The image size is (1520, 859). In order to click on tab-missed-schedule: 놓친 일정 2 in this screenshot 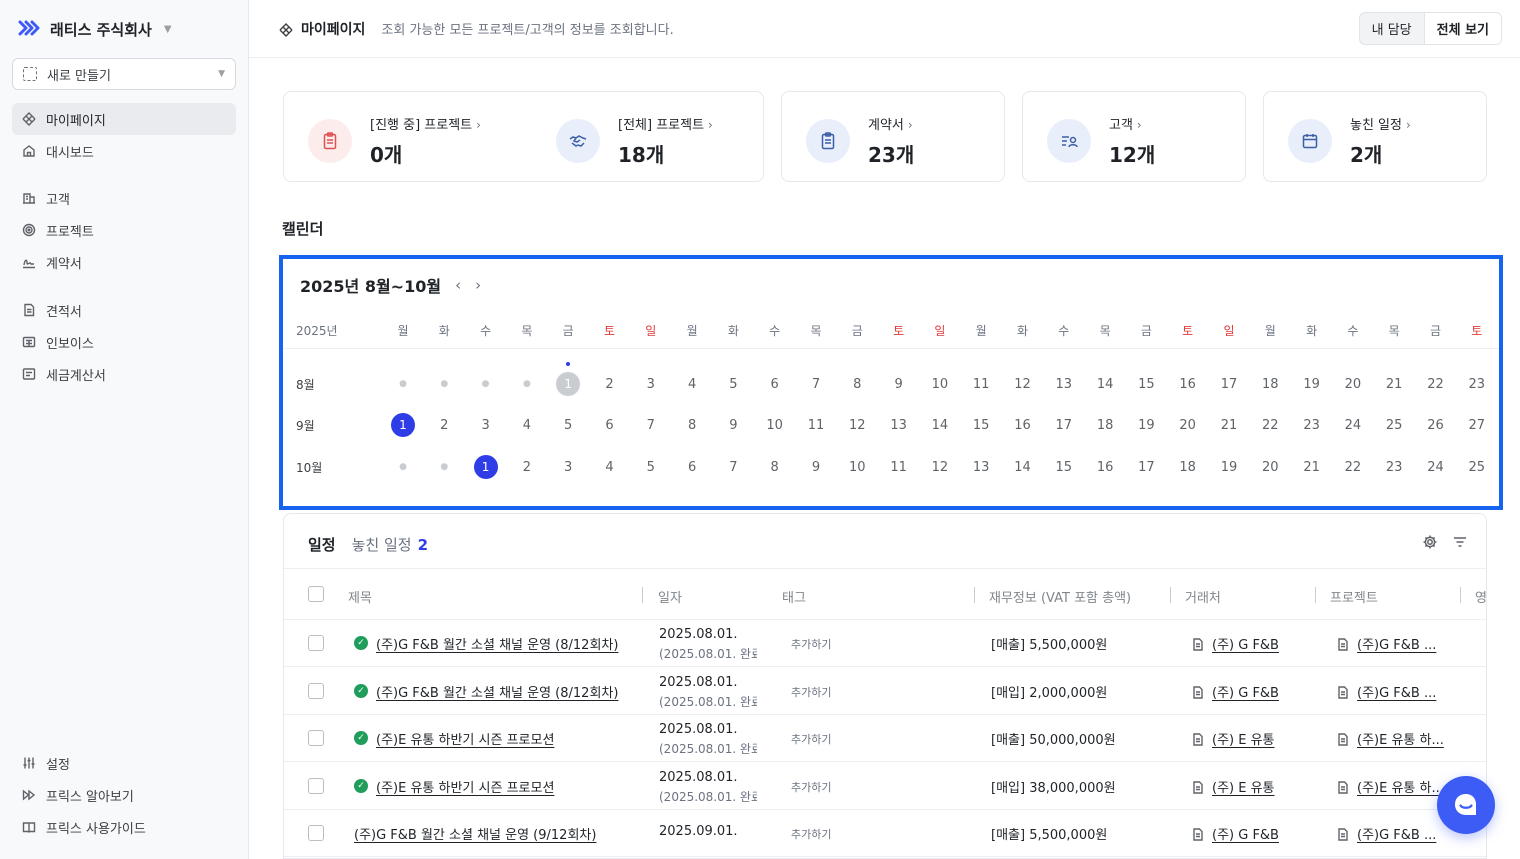, I will do `click(390, 544)`.